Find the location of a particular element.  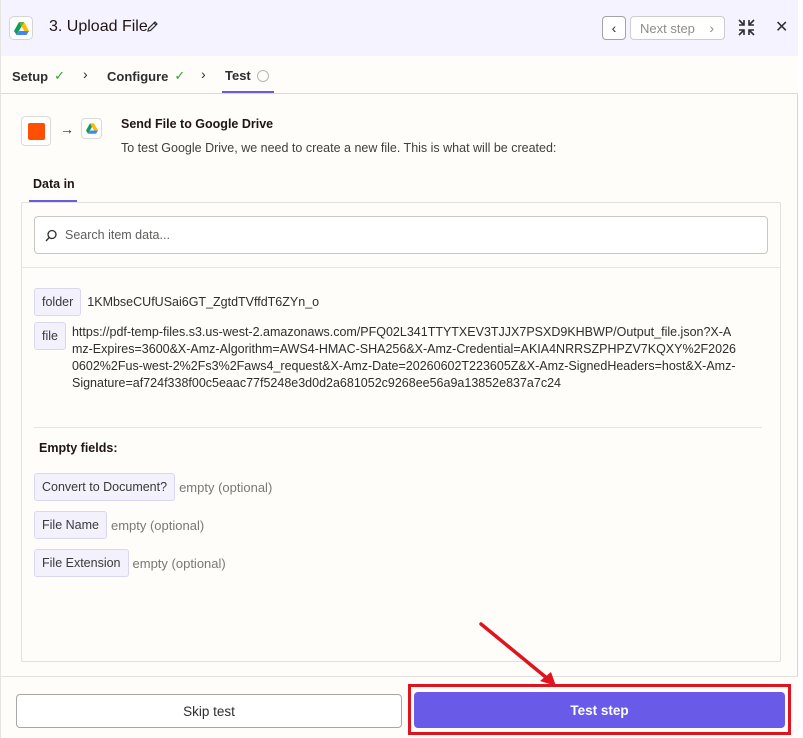

step-header: 3. Upload File ‹ Next step › ✕ is located at coordinates (399, 28).